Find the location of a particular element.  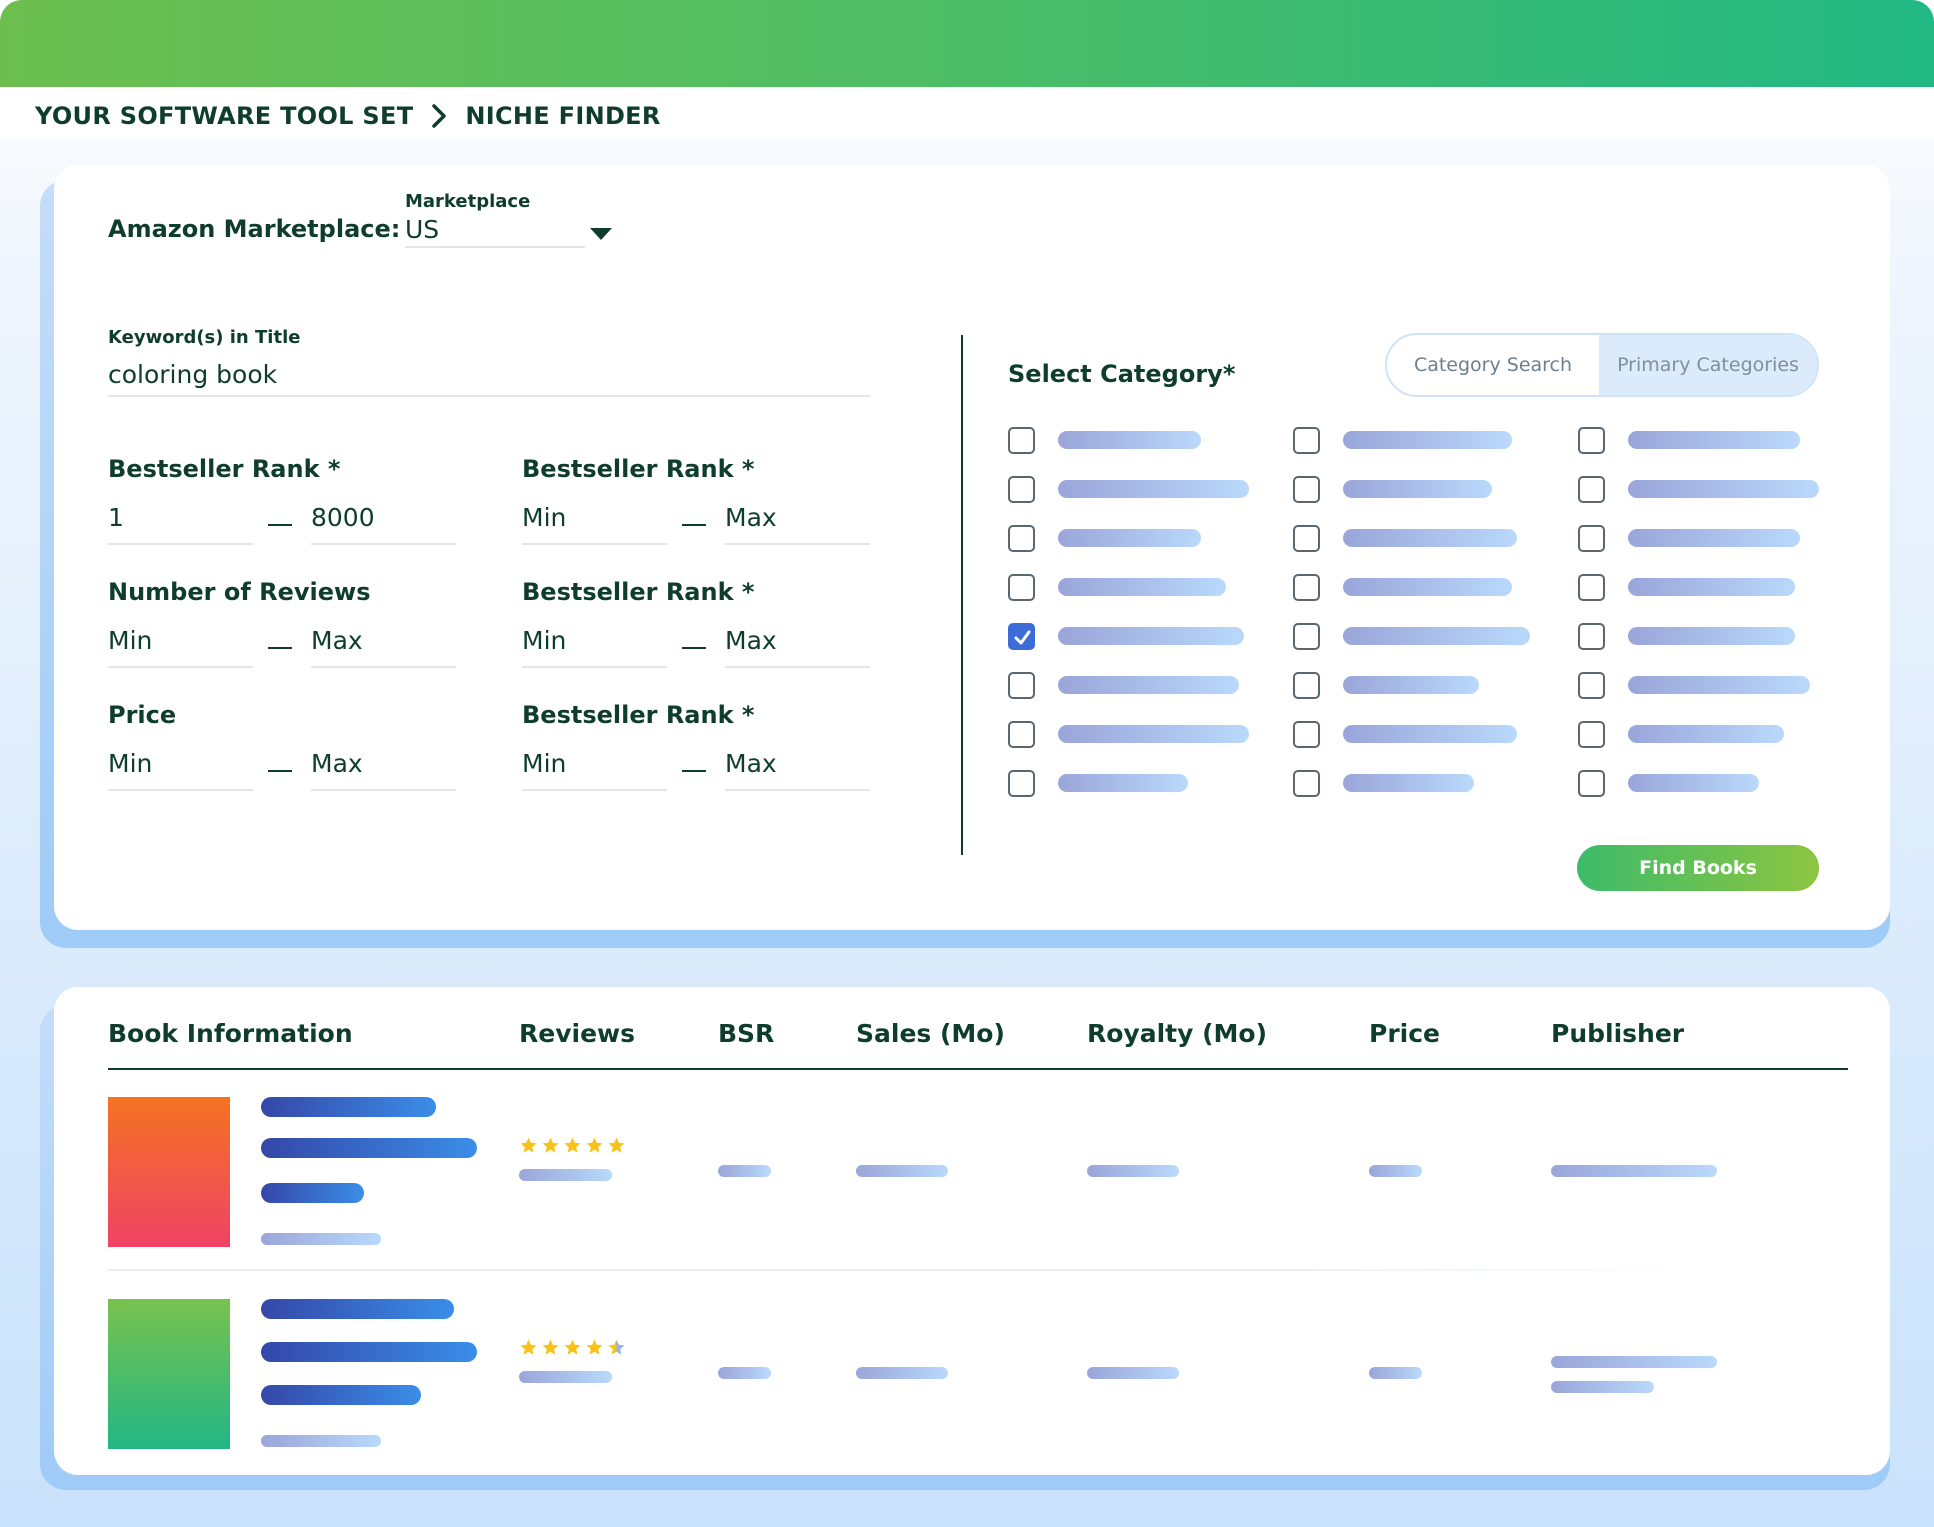

check-icon is located at coordinates (1022, 637).